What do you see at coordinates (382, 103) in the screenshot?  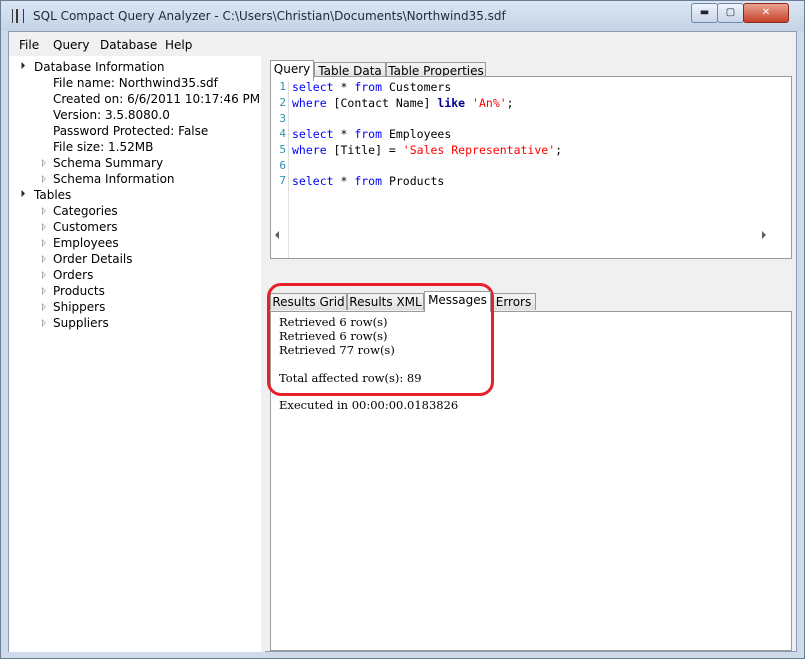 I see `code-token: [Contact Name]` at bounding box center [382, 103].